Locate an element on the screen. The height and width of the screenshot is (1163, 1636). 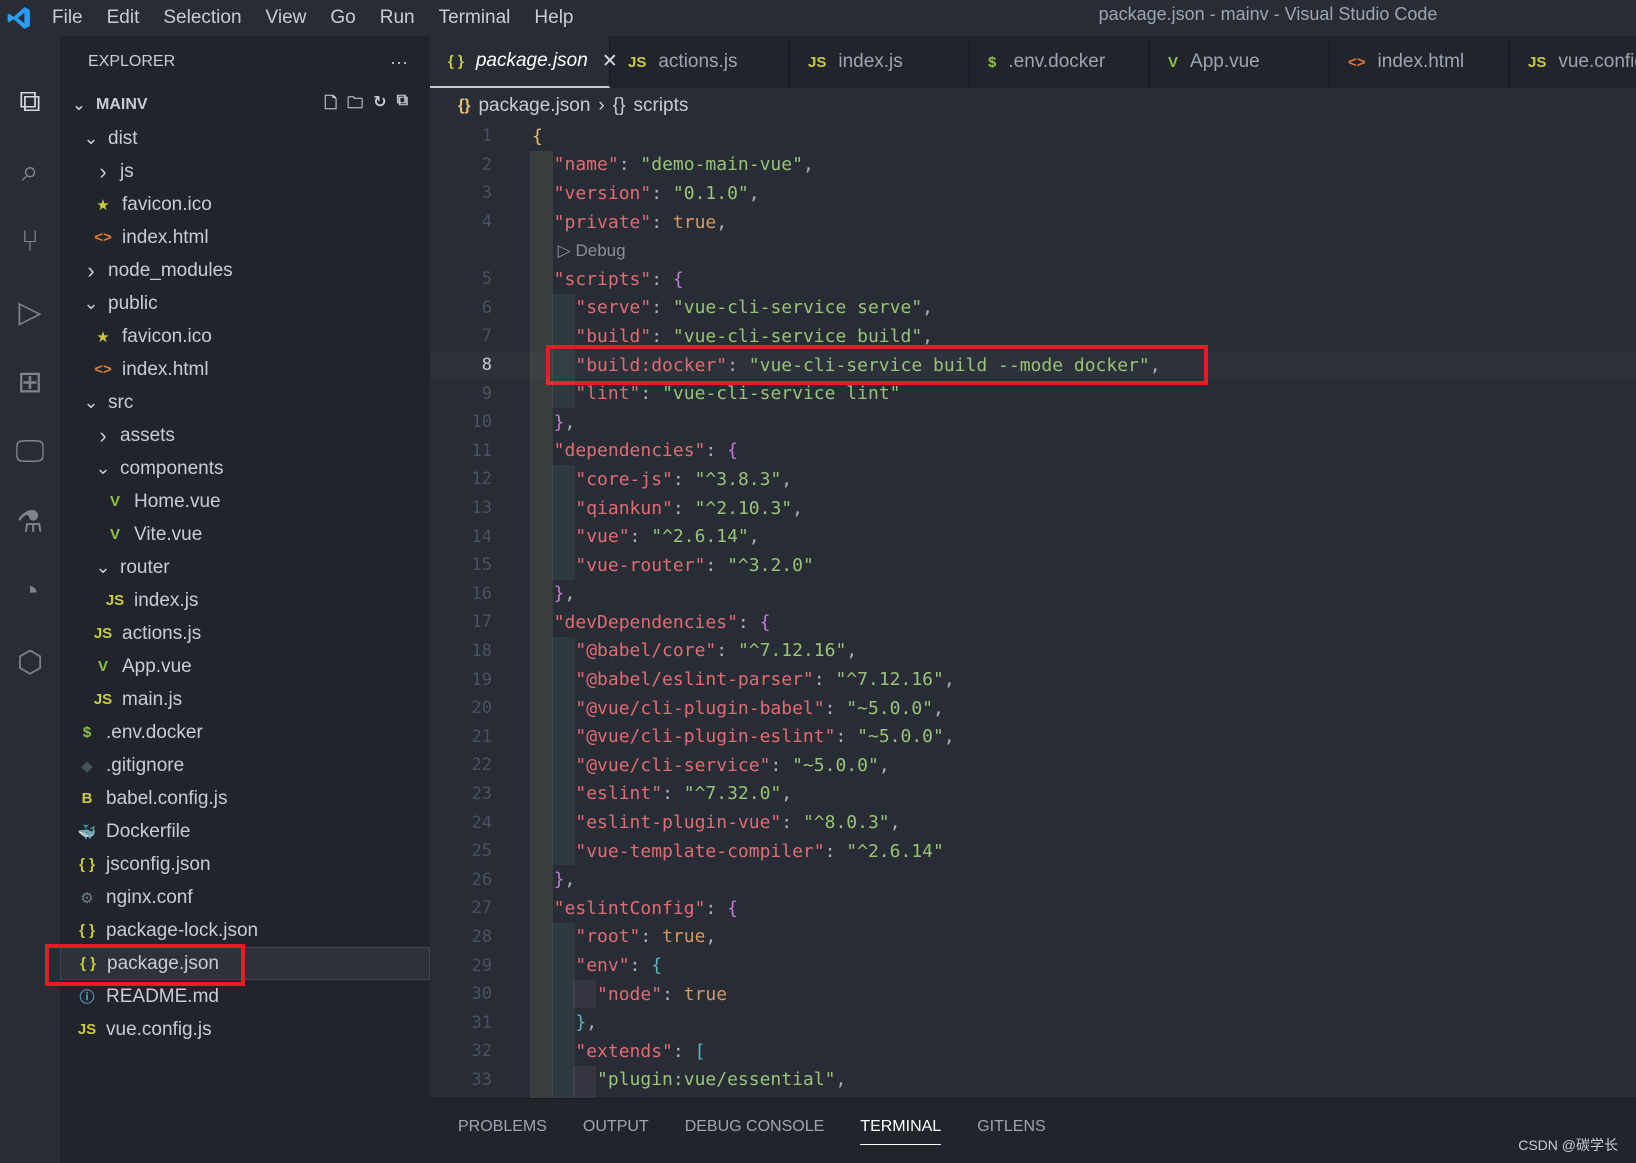
token: "^3.2.0" is located at coordinates (770, 565).